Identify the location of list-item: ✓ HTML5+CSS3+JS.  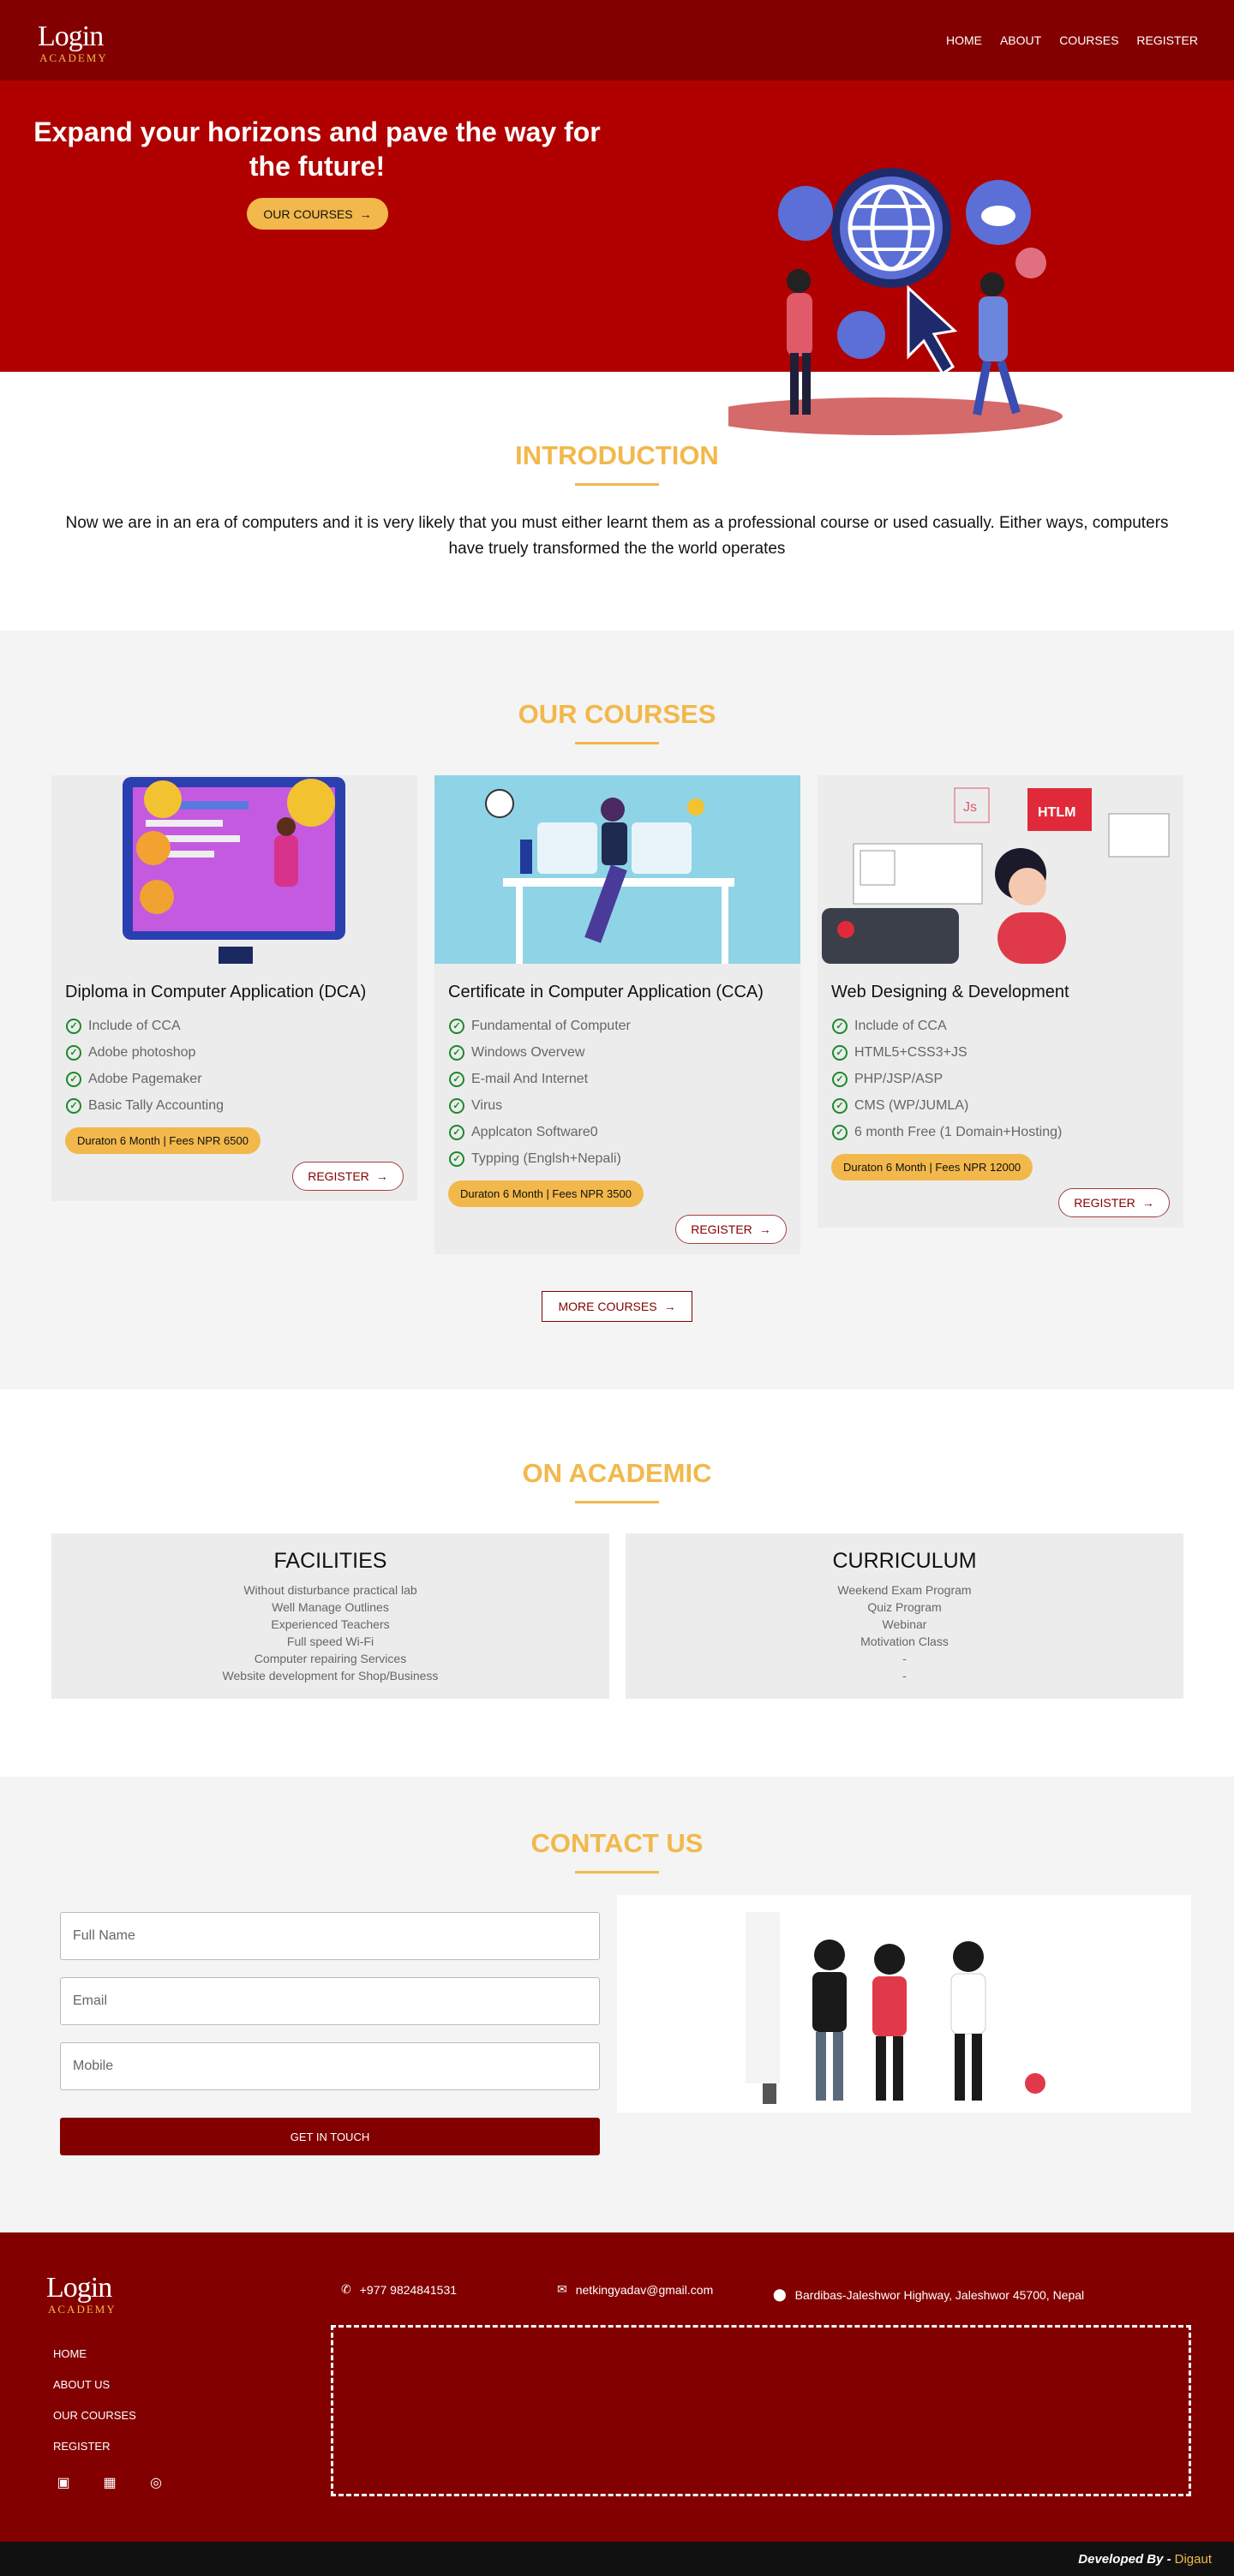
(1000, 1052).